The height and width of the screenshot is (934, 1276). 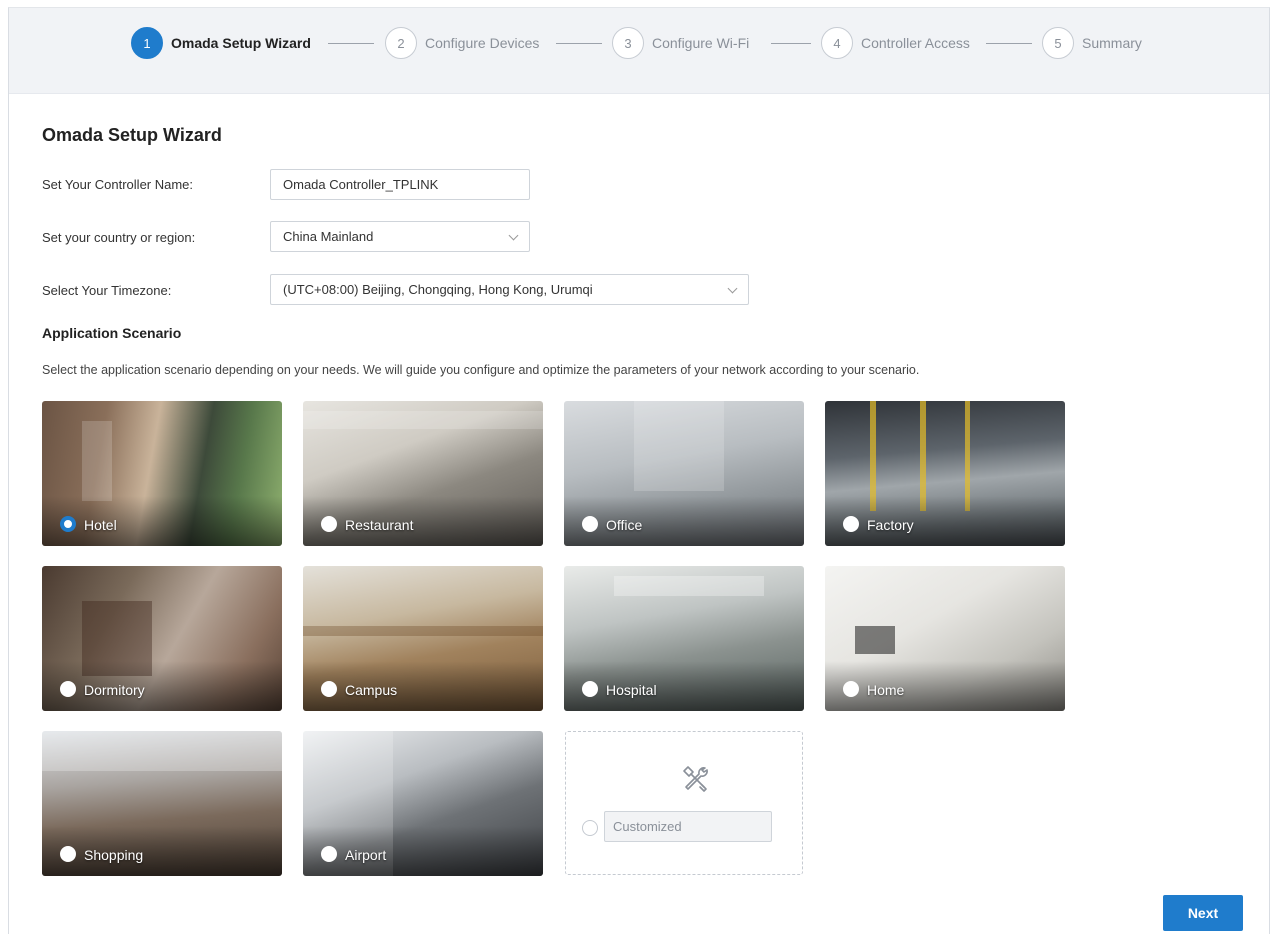 I want to click on scenario-card-hospital: Hospital, so click(x=684, y=638).